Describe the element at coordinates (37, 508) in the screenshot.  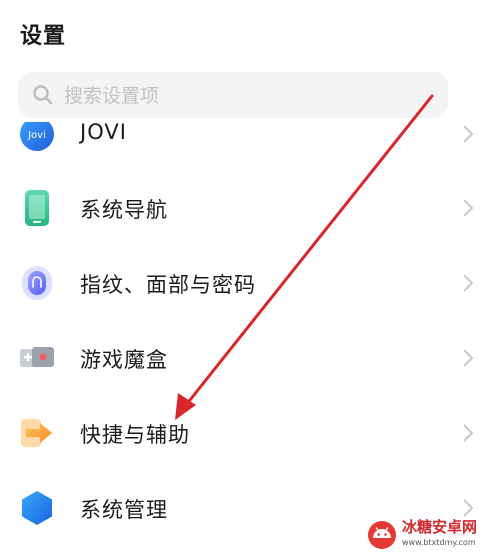
I see `system-management-icon` at that location.